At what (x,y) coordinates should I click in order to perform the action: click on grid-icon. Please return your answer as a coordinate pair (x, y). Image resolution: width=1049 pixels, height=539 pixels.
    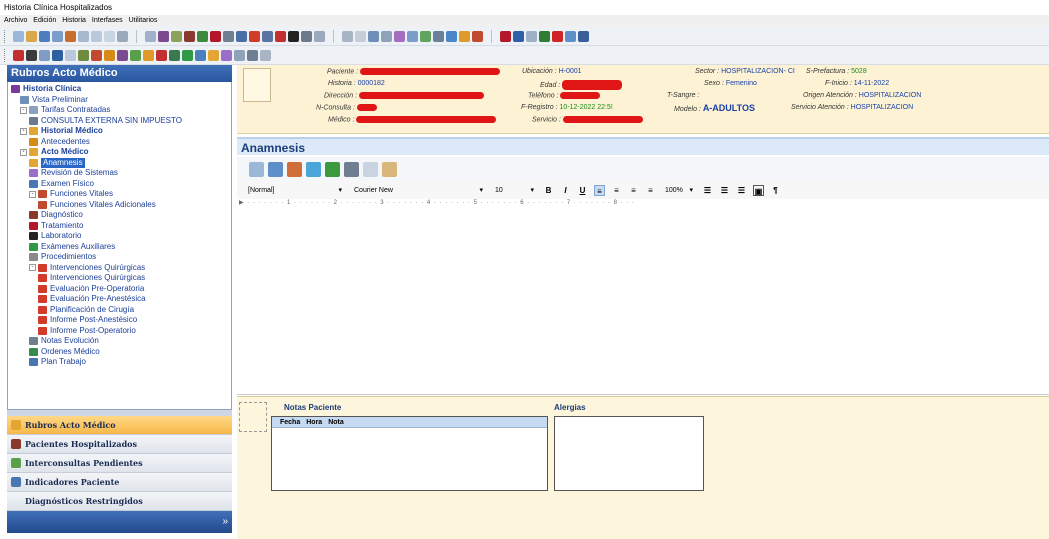
    Looking at the image, I should click on (451, 36).